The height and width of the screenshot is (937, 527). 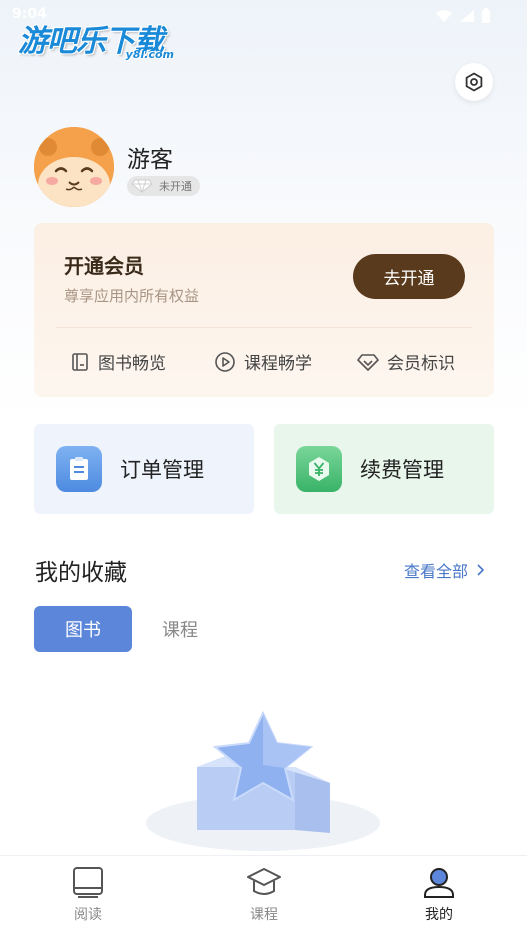 I want to click on perk-label: 图书畅览, so click(x=132, y=364).